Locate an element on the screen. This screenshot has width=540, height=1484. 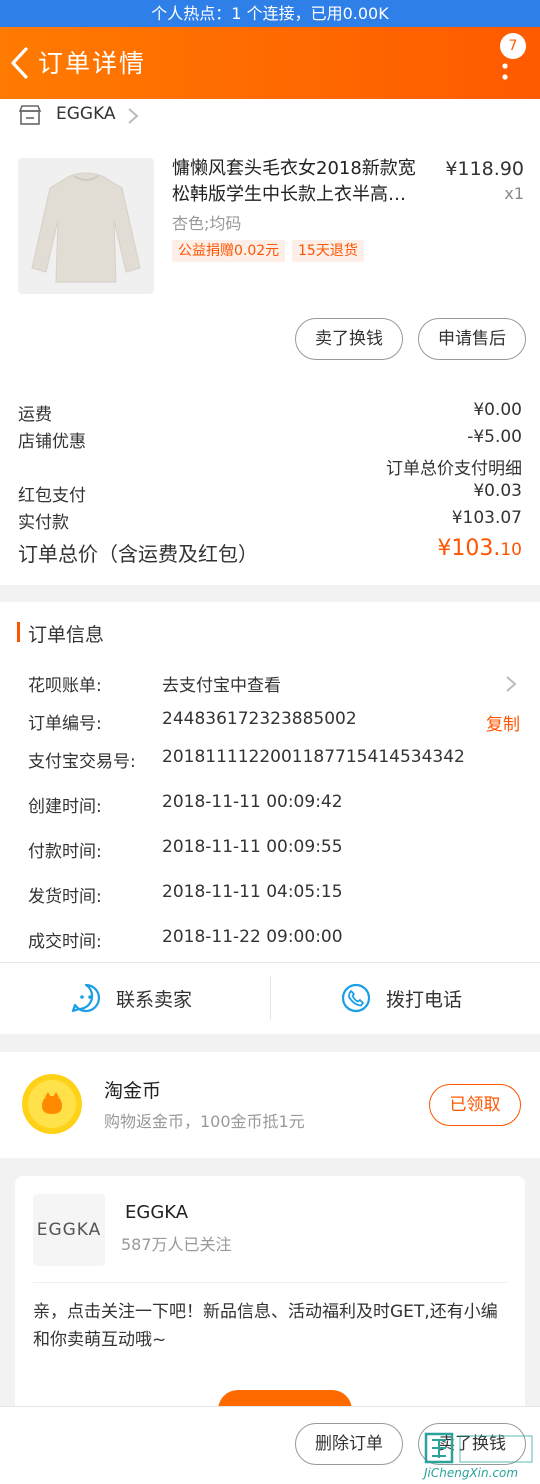
contact-seller-label: 联系卖家 is located at coordinates (154, 1000).